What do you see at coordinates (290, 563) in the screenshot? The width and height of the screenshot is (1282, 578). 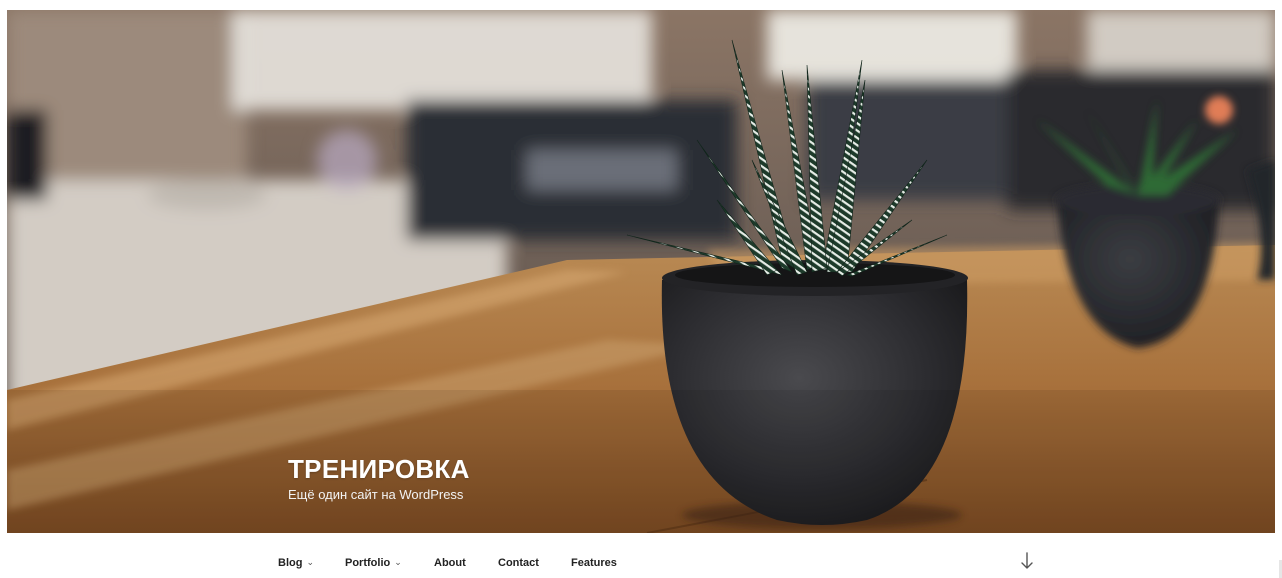 I see `nav-item-label: Blog` at bounding box center [290, 563].